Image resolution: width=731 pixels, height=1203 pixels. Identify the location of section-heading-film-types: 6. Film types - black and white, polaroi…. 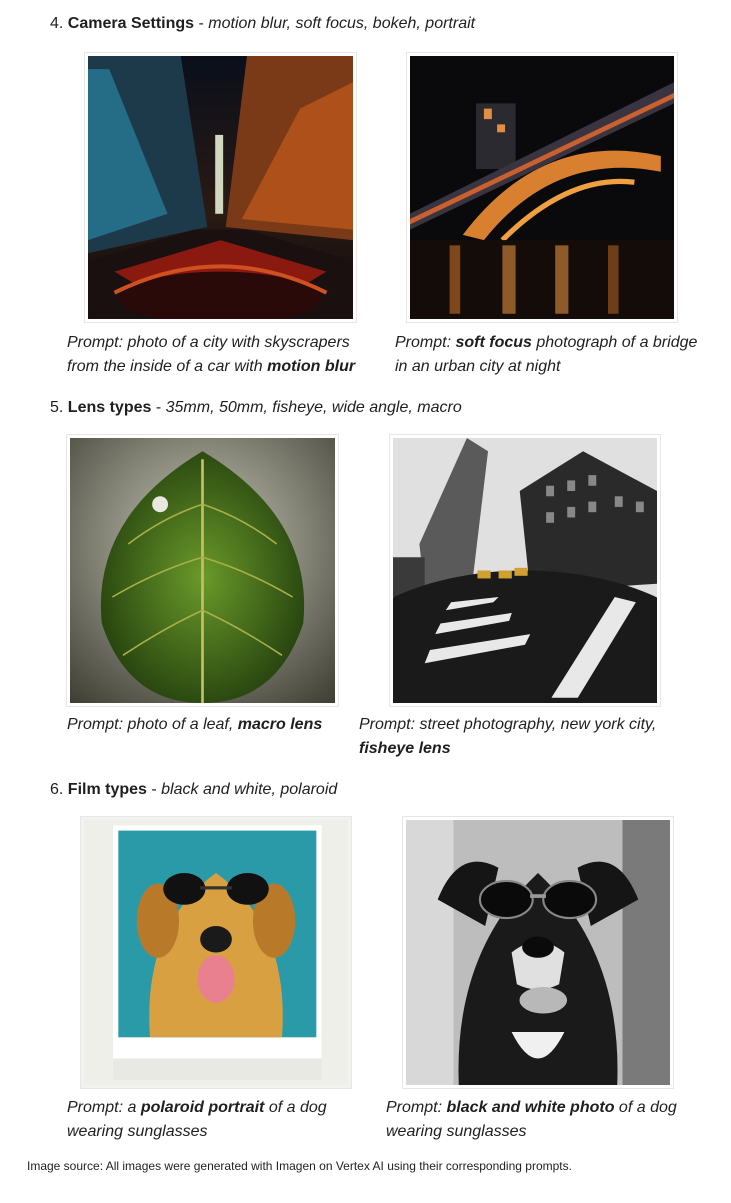
(194, 789).